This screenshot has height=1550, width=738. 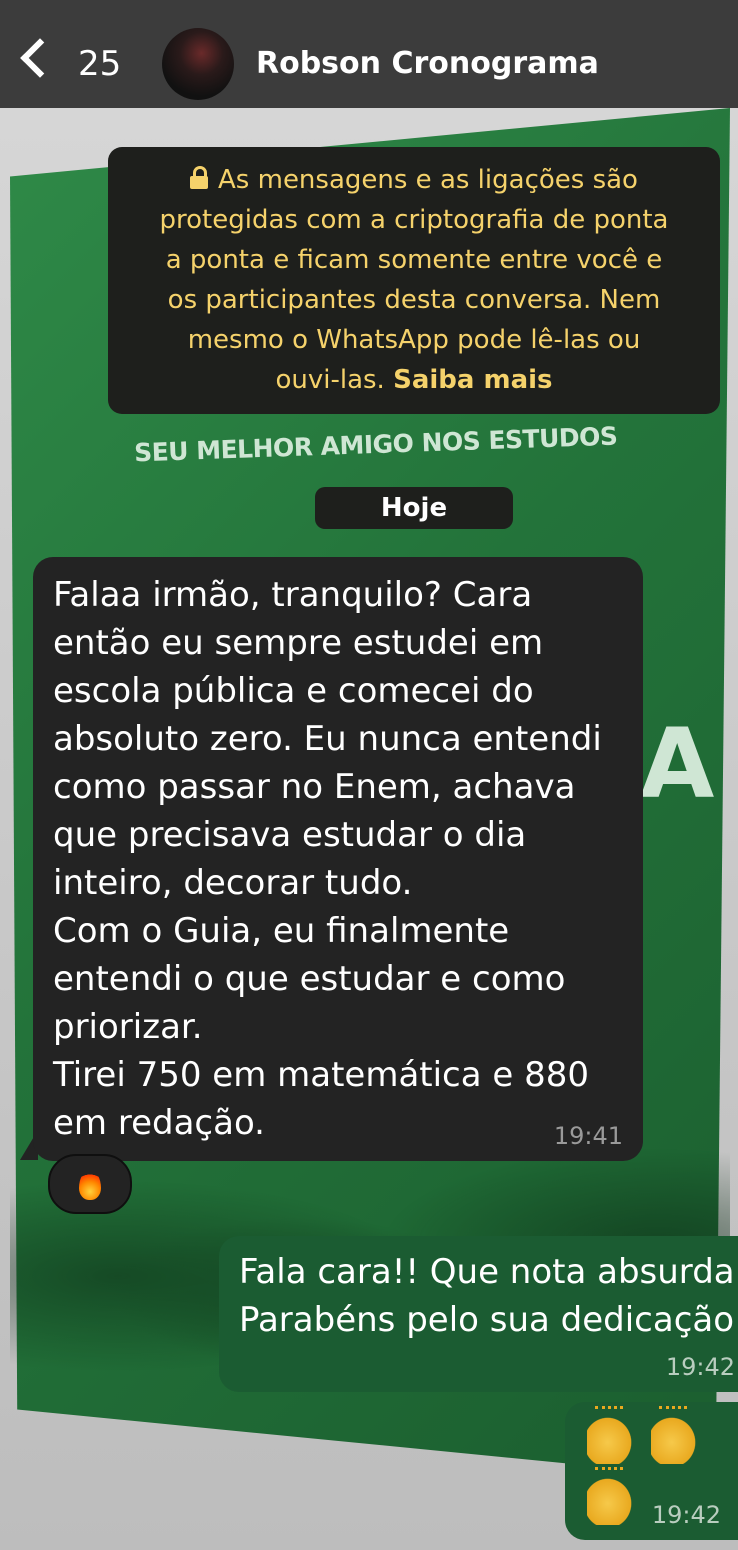 I want to click on outgoing-emoji-message: 19:42, so click(x=651, y=1471).